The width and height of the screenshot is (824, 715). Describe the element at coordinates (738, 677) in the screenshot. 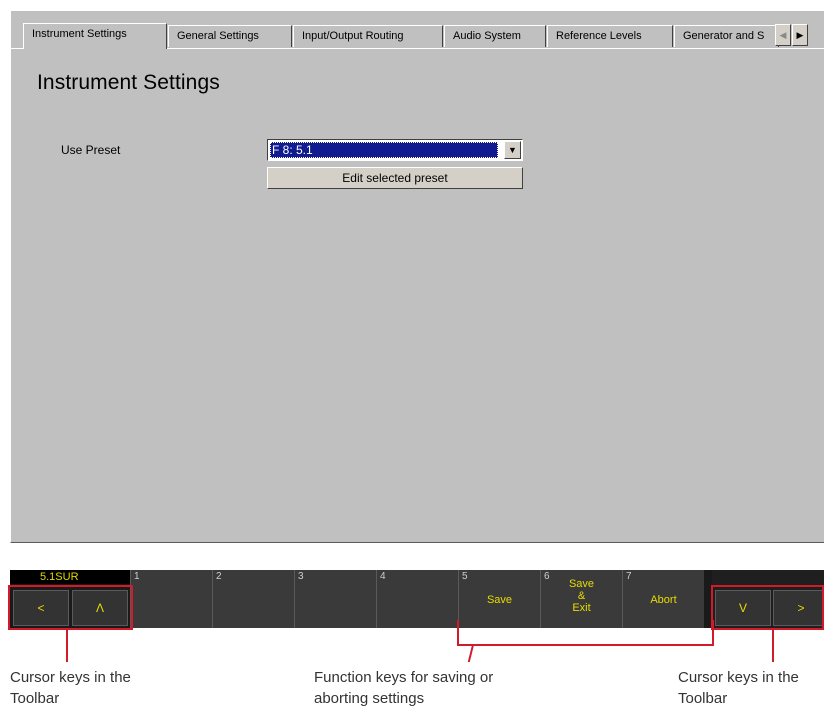

I see `right-caption-line1: Cursor keys in the` at that location.